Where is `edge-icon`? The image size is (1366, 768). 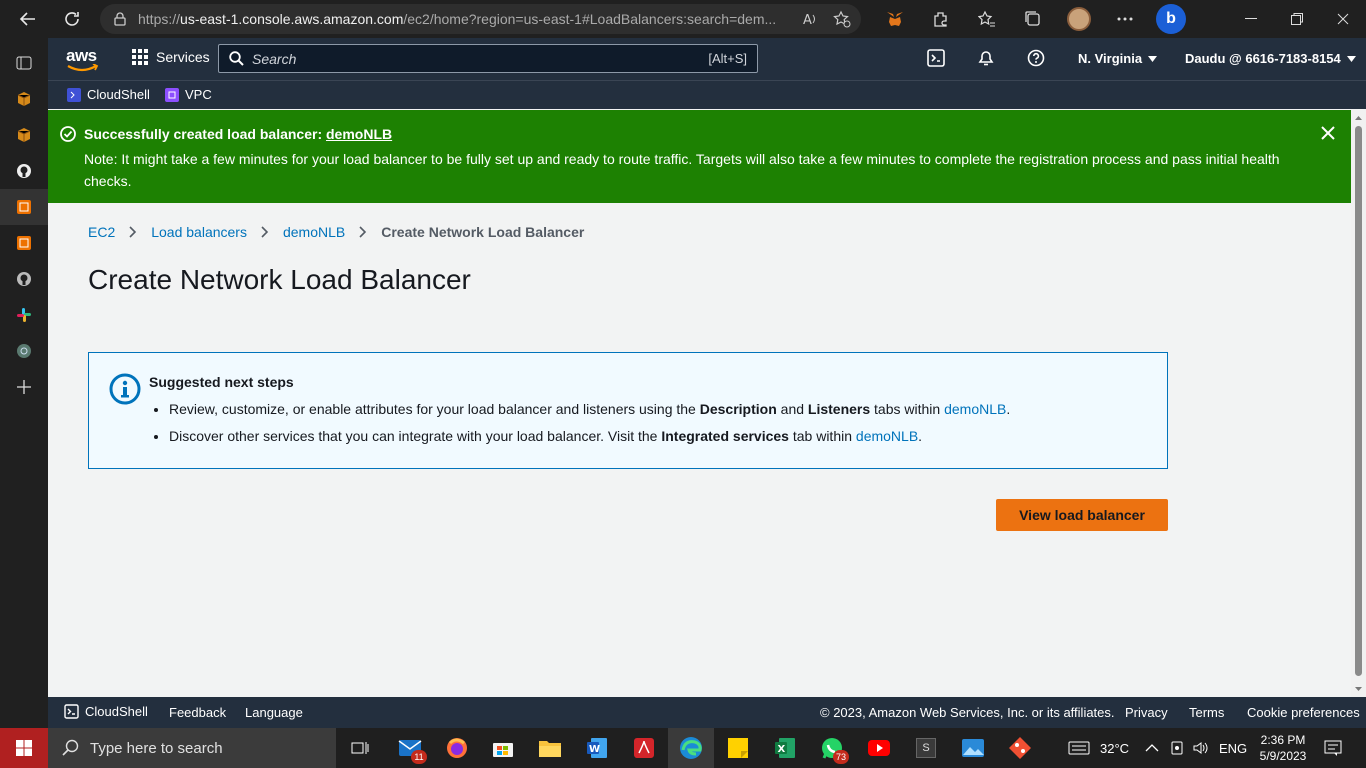
edge-icon is located at coordinates (691, 748).